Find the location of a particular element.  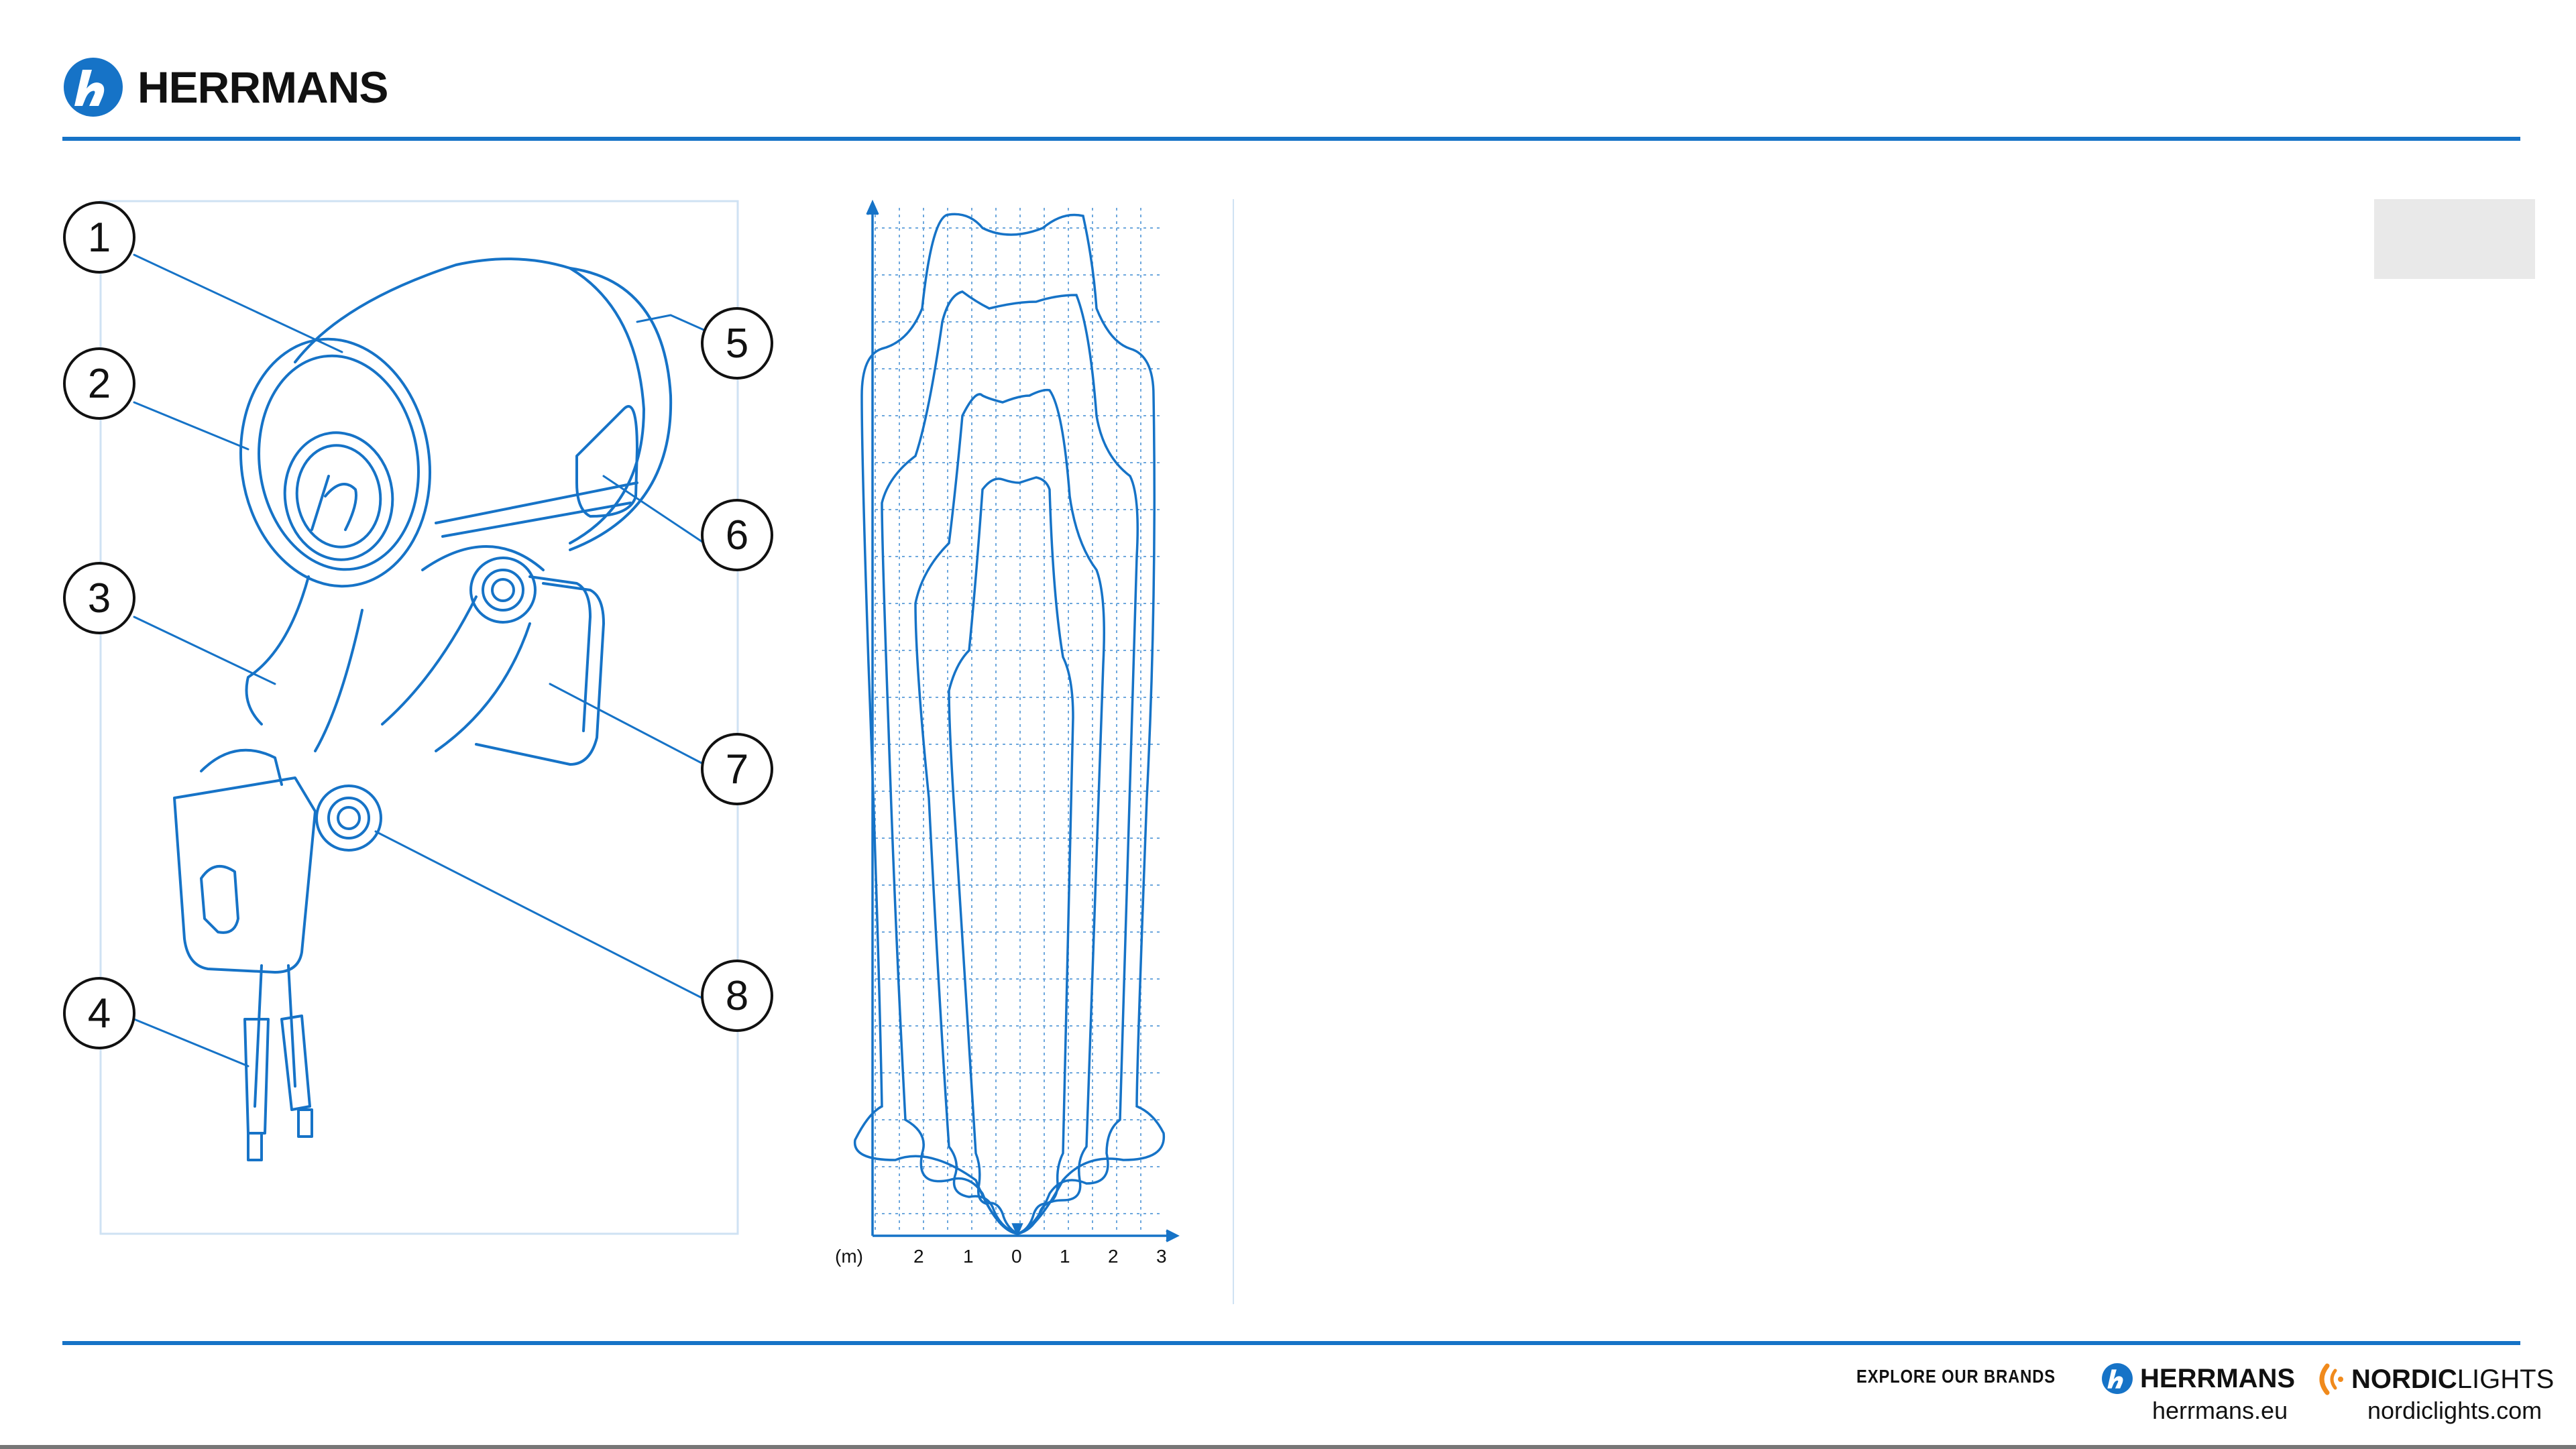

nordiclights-url: nordiclights.com is located at coordinates (2454, 1411).